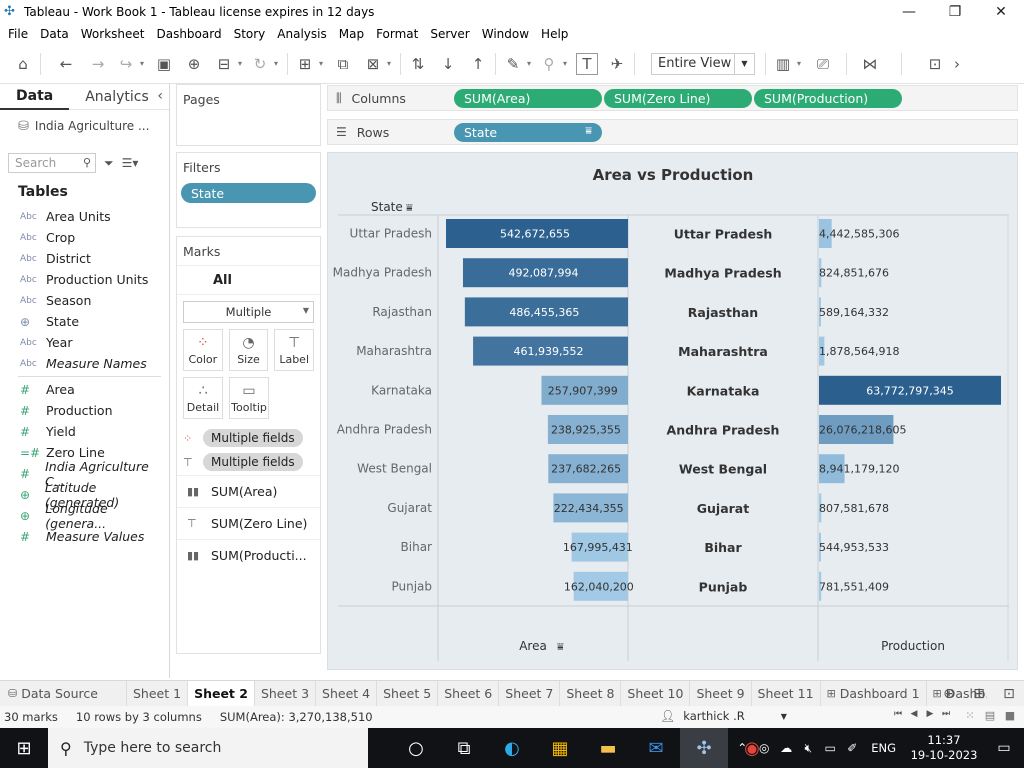 This screenshot has width=1024, height=768. Describe the element at coordinates (823, 64) in the screenshot. I see `presentation-mode-icon: ⎚` at that location.